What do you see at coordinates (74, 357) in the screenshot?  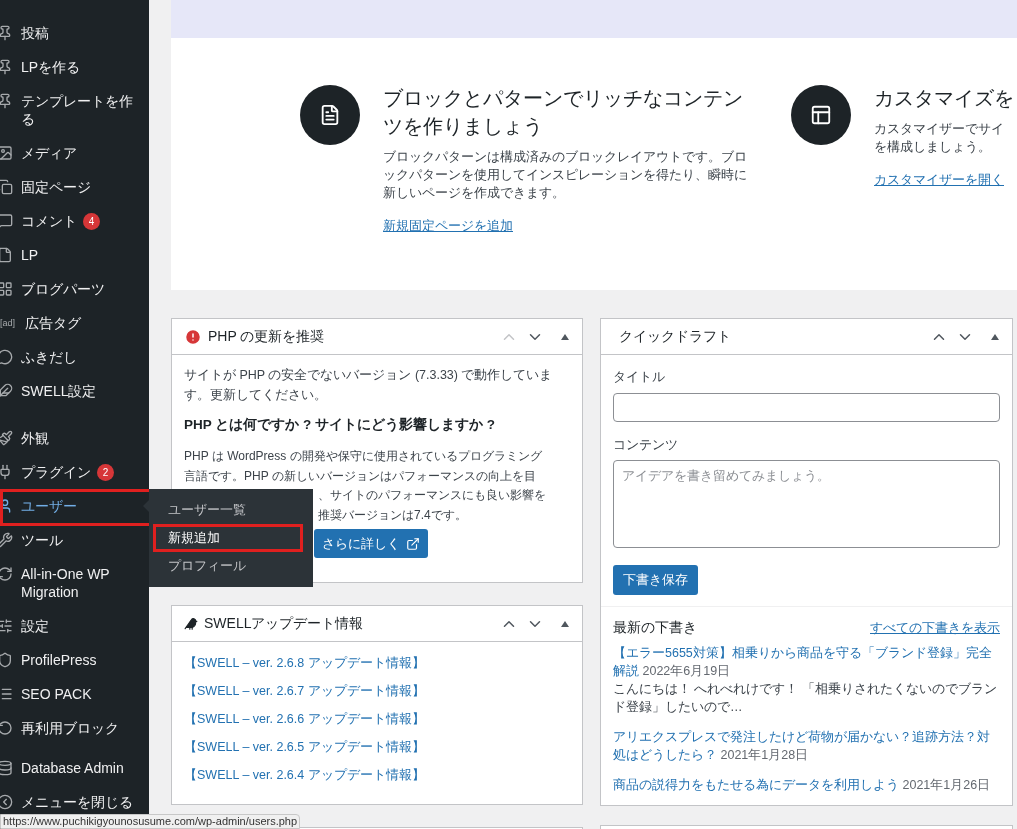 I see `sidebar-item: ふきだし` at bounding box center [74, 357].